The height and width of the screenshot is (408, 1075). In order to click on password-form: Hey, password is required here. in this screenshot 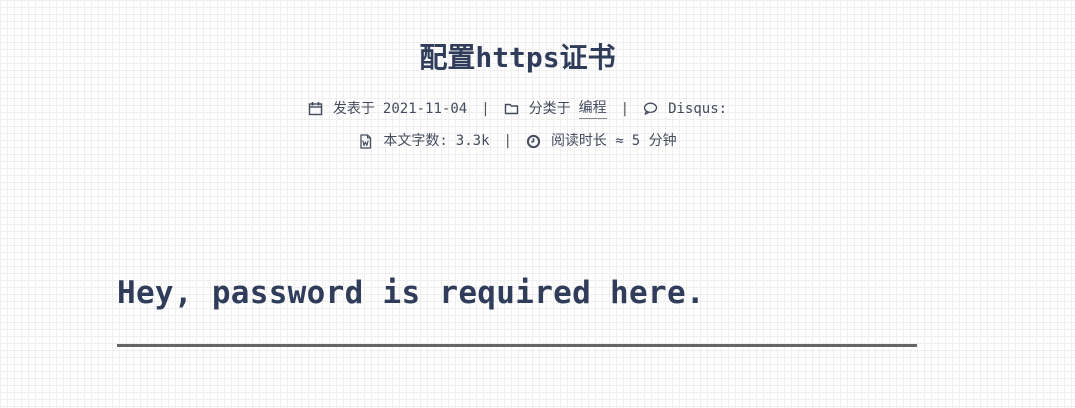, I will do `click(517, 308)`.